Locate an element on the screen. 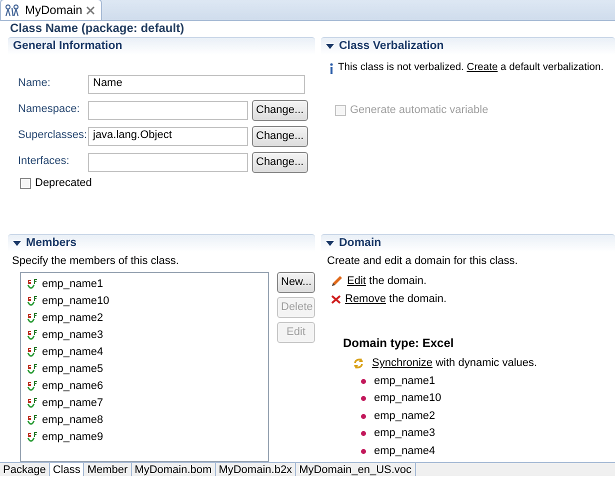  section-title: Members is located at coordinates (51, 243).